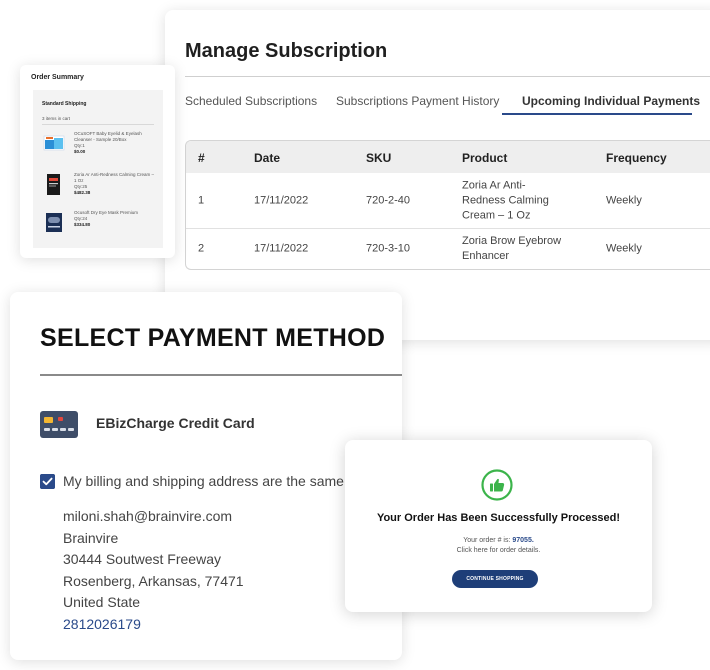 This screenshot has height=670, width=710. What do you see at coordinates (487, 540) in the screenshot?
I see `order-number-prefix: Your order # is:` at bounding box center [487, 540].